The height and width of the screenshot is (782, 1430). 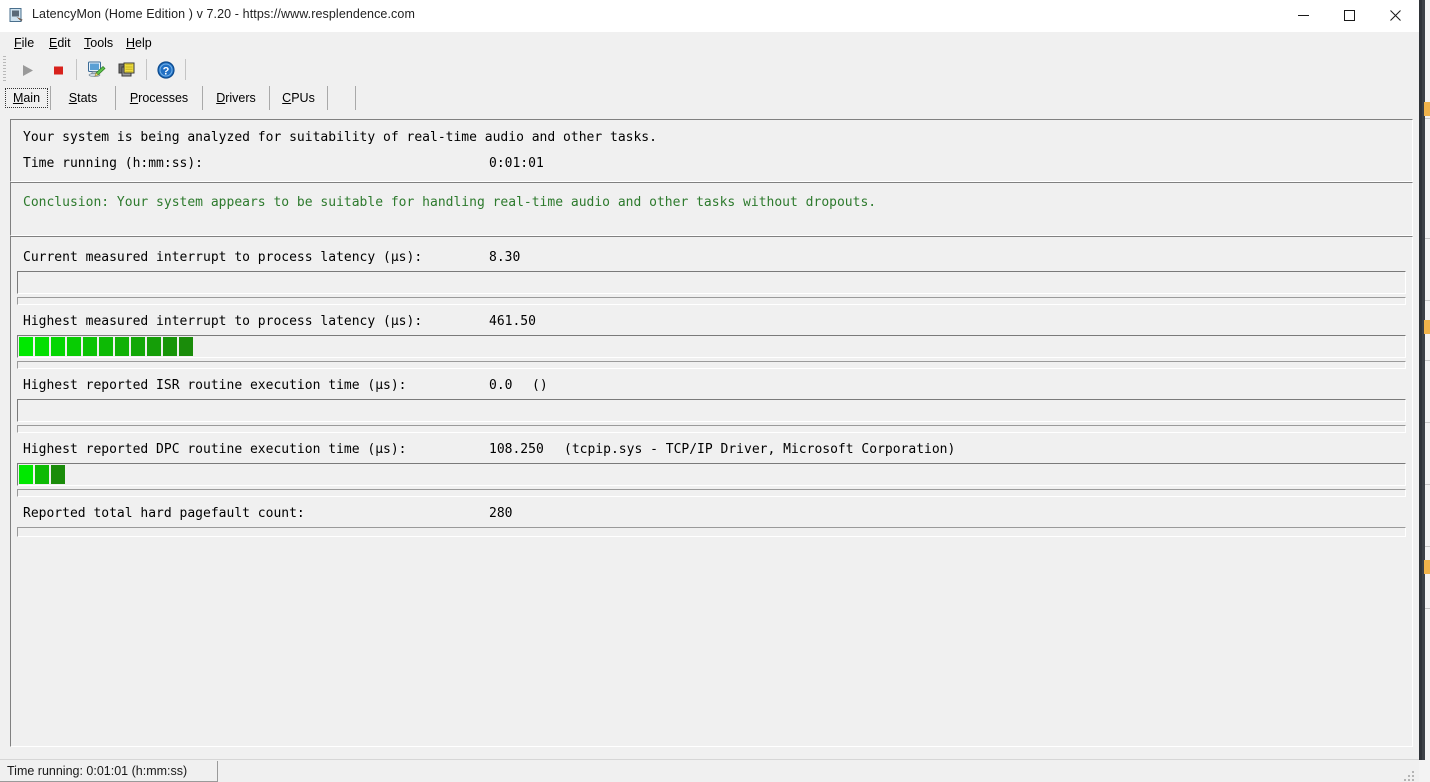 I want to click on status-bar: Time running: 0:01:01 (h:mm:ss), so click(x=709, y=770).